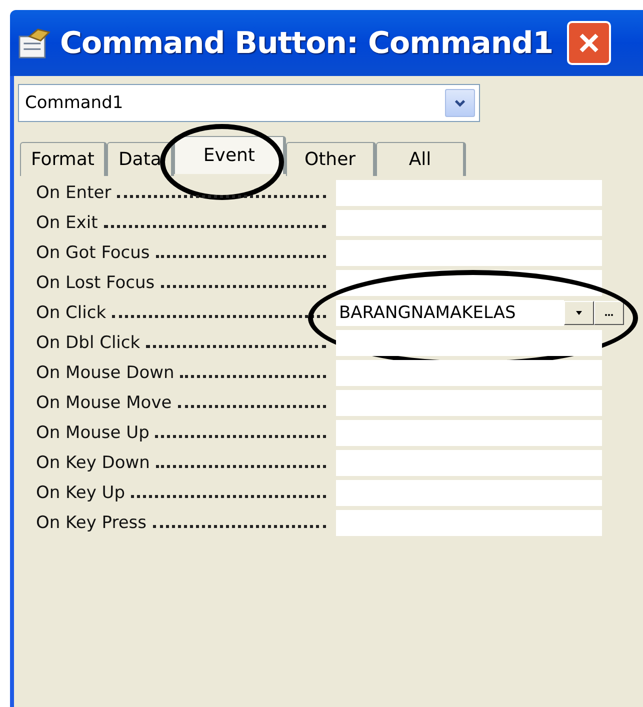 This screenshot has width=643, height=707. I want to click on object-dropdown: Command1, so click(249, 103).